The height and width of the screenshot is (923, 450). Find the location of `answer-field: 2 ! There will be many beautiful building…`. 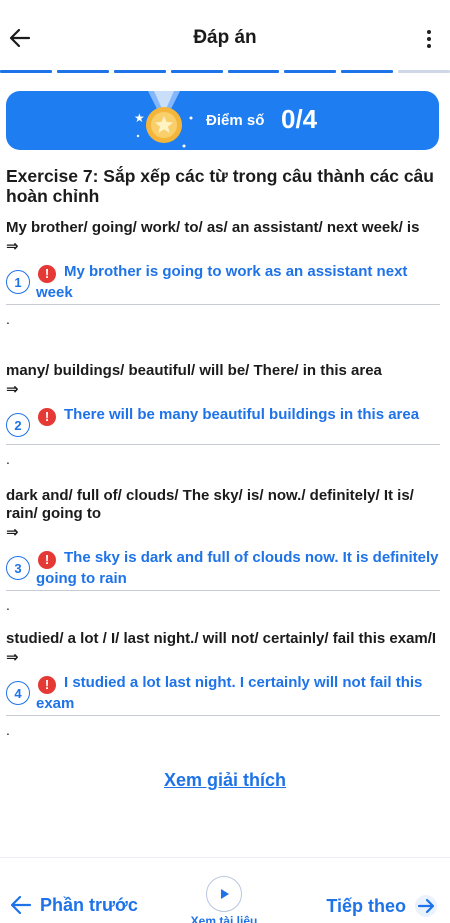

answer-field: 2 ! There will be many beautiful building… is located at coordinates (223, 425).